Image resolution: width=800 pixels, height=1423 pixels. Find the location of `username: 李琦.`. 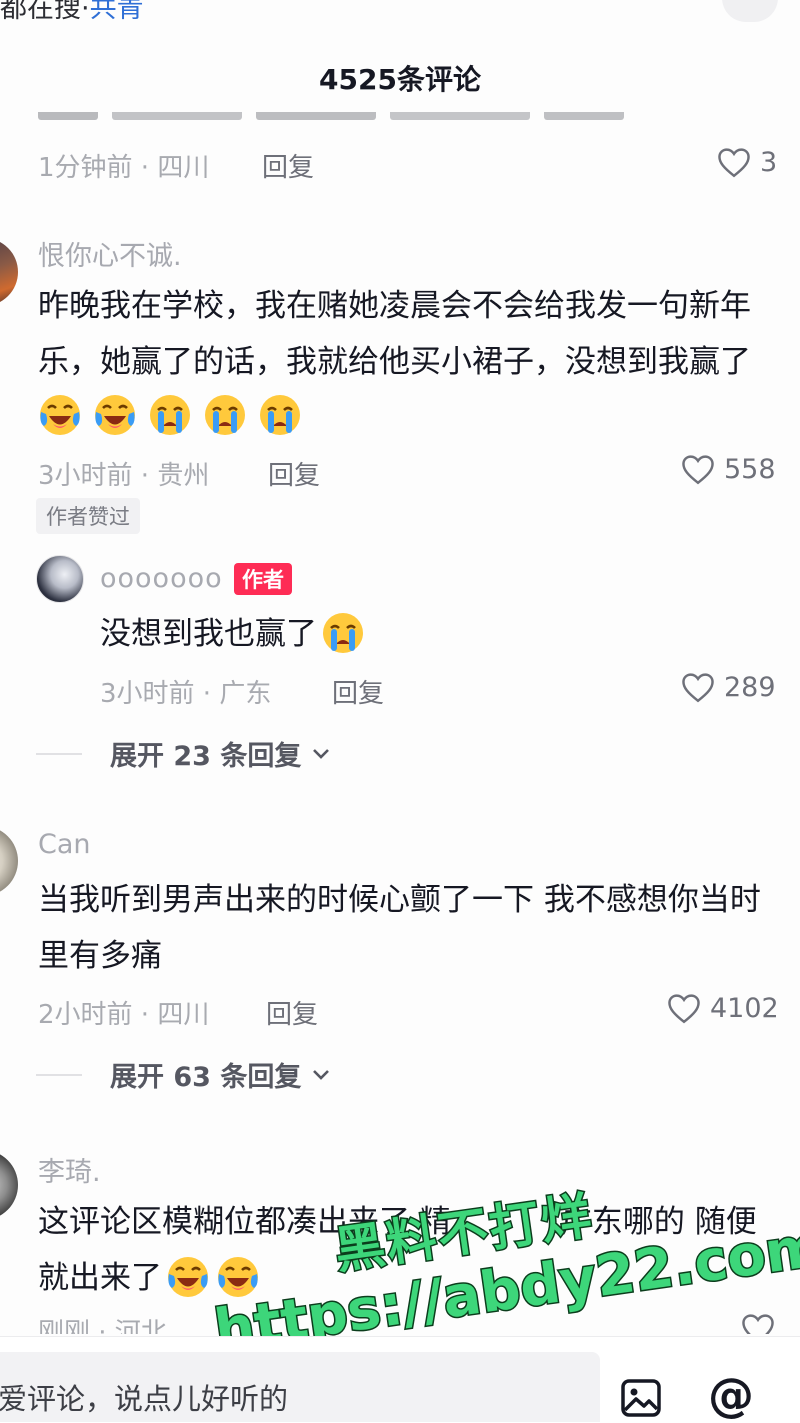

username: 李琦. is located at coordinates (69, 1169).